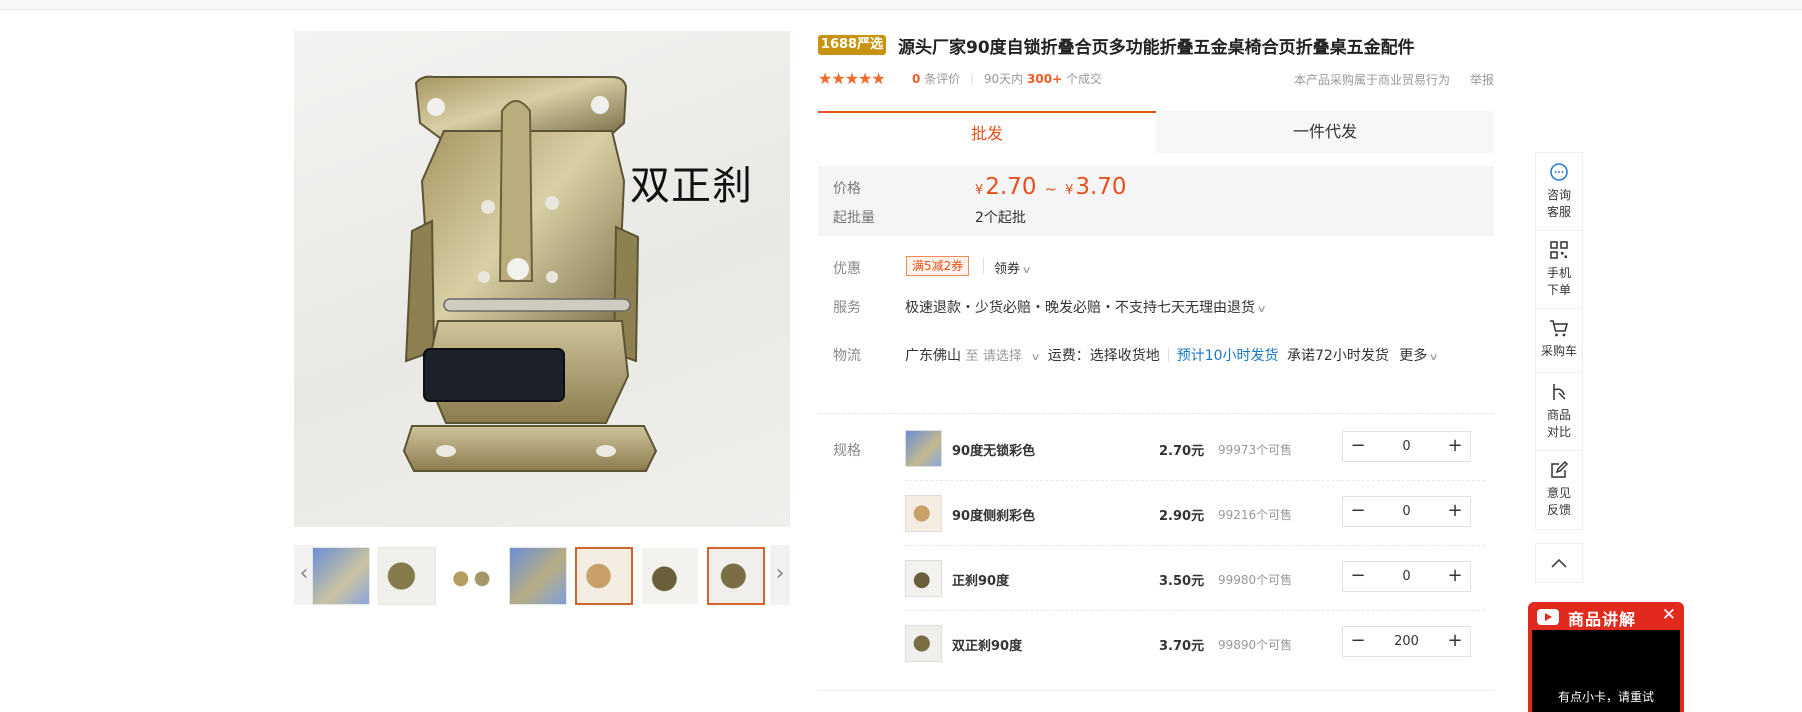 Image resolution: width=1802 pixels, height=712 pixels. I want to click on sidebar-item-mobile-order: 手机下单, so click(1559, 270).